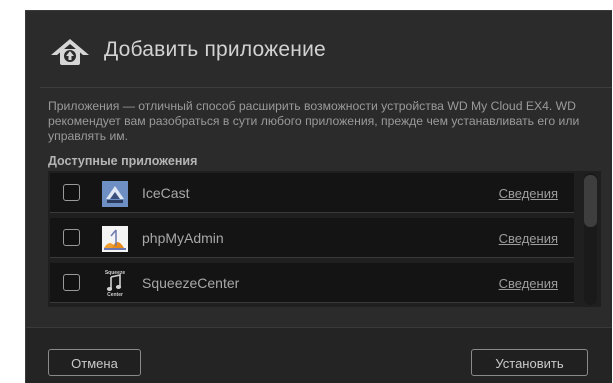 This screenshot has height=383, width=613. I want to click on cancel-button: Отмена, so click(94, 362).